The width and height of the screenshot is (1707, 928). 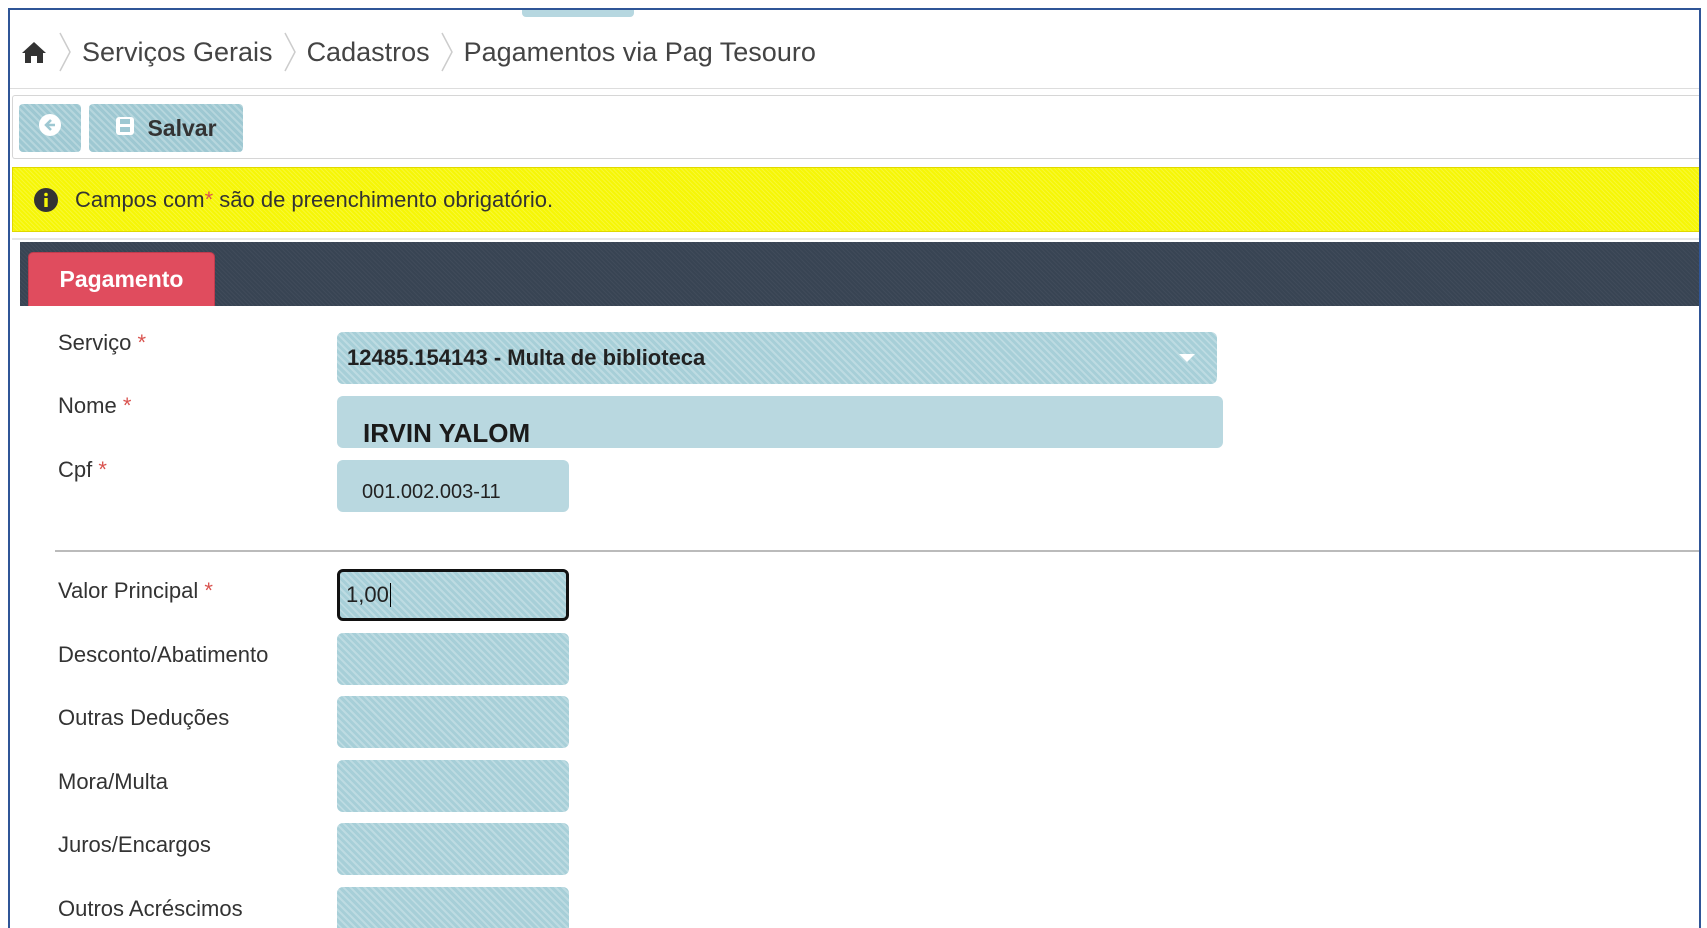 What do you see at coordinates (46, 200) in the screenshot?
I see `info-icon` at bounding box center [46, 200].